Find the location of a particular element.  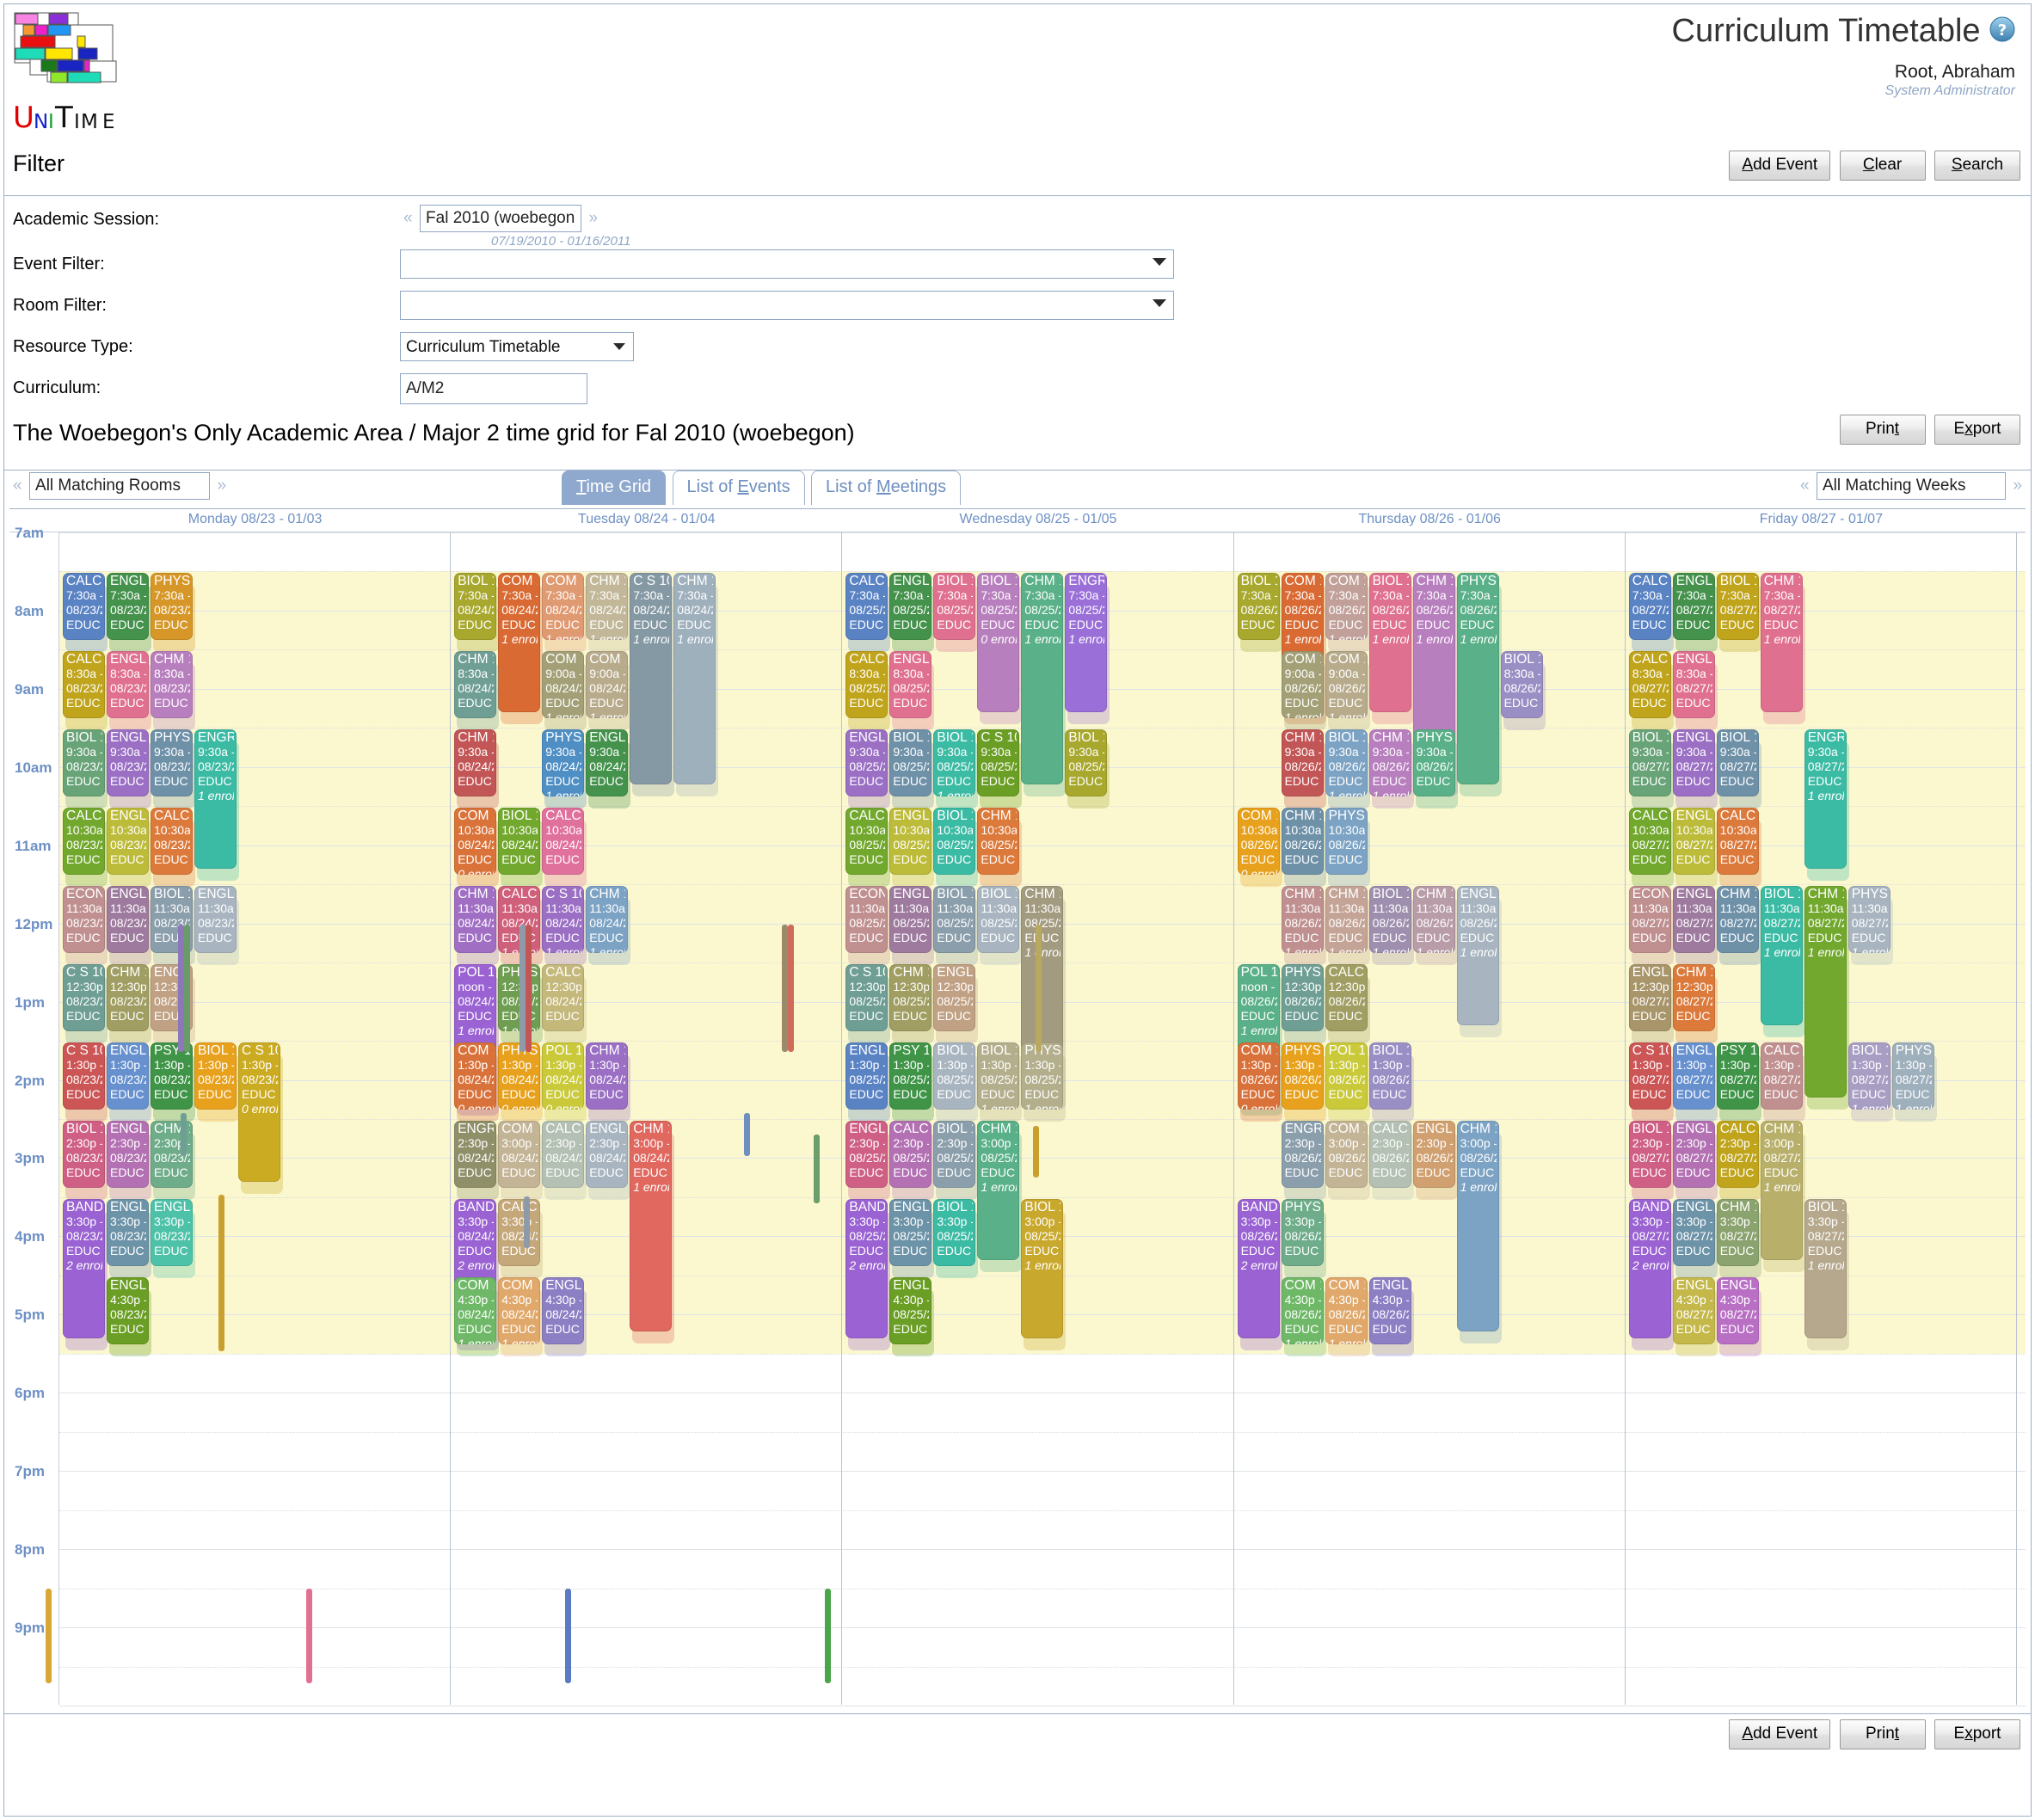

event-block: PHYS12:30p08/26/2EDUC is located at coordinates (1302, 998).